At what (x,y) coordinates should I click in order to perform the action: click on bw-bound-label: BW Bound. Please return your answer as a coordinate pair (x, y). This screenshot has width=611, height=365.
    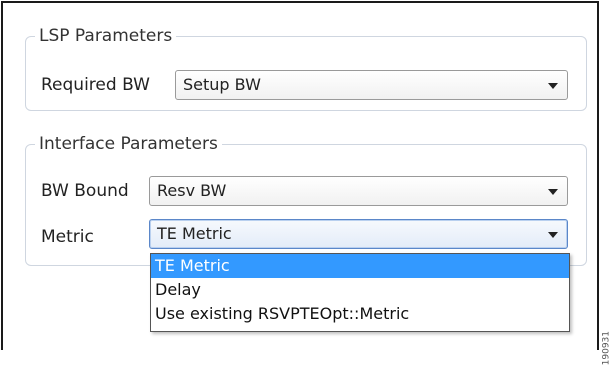
    Looking at the image, I should click on (85, 191).